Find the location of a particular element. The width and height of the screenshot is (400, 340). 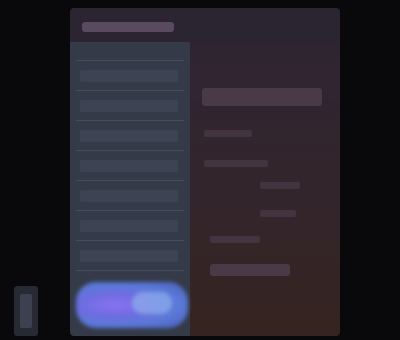

scrollbar-handle-icon is located at coordinates (26, 311).